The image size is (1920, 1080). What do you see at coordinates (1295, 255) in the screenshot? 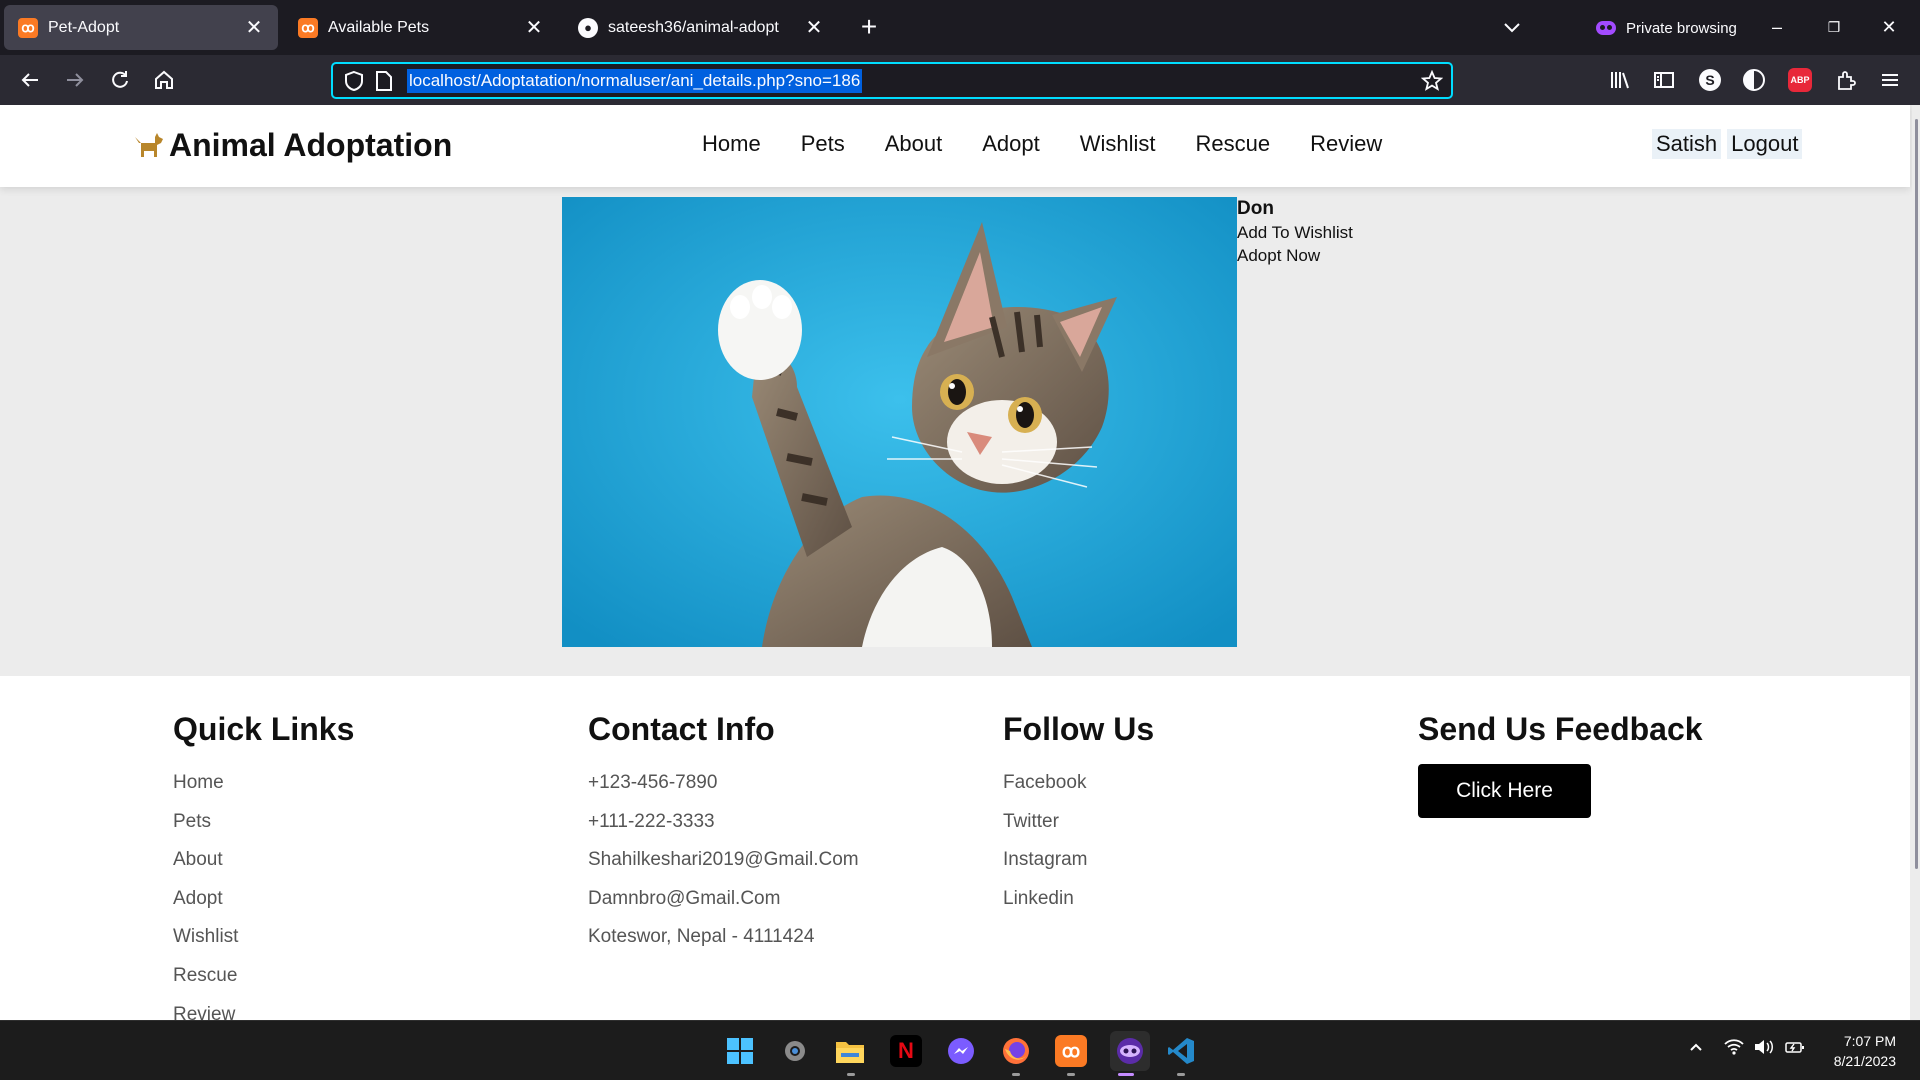
I see `adopt-now-link: Adopt Now` at bounding box center [1295, 255].